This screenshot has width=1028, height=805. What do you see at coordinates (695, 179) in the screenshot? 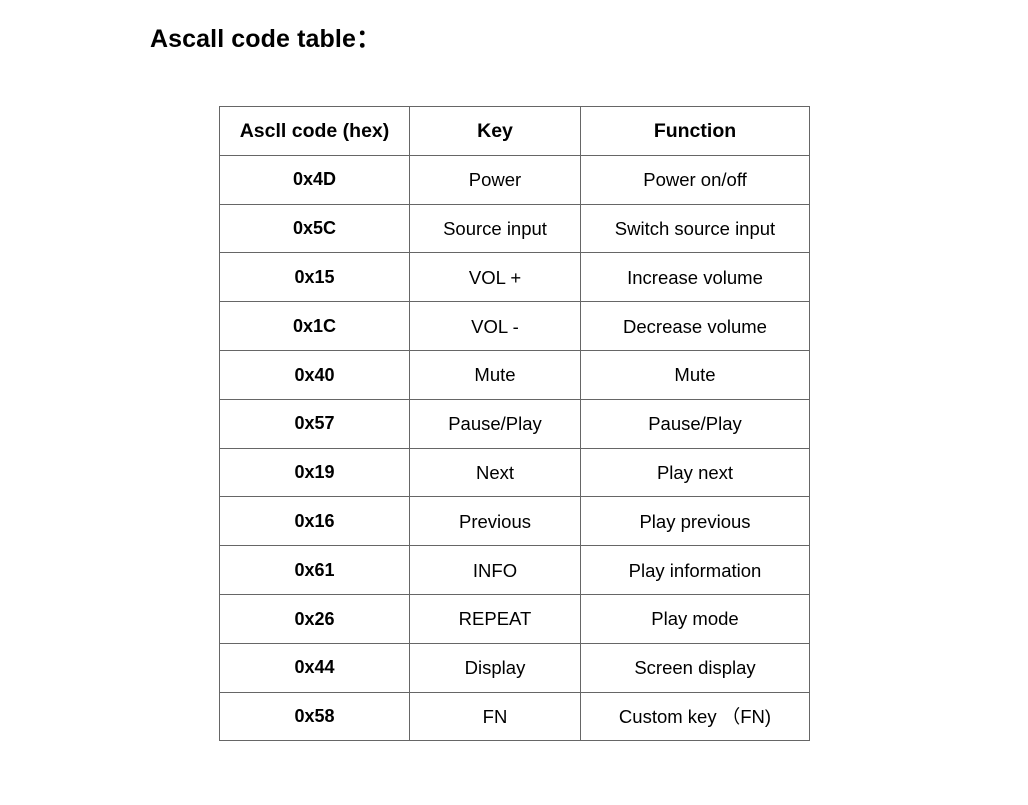
I see `cell-function: Power on/off` at bounding box center [695, 179].